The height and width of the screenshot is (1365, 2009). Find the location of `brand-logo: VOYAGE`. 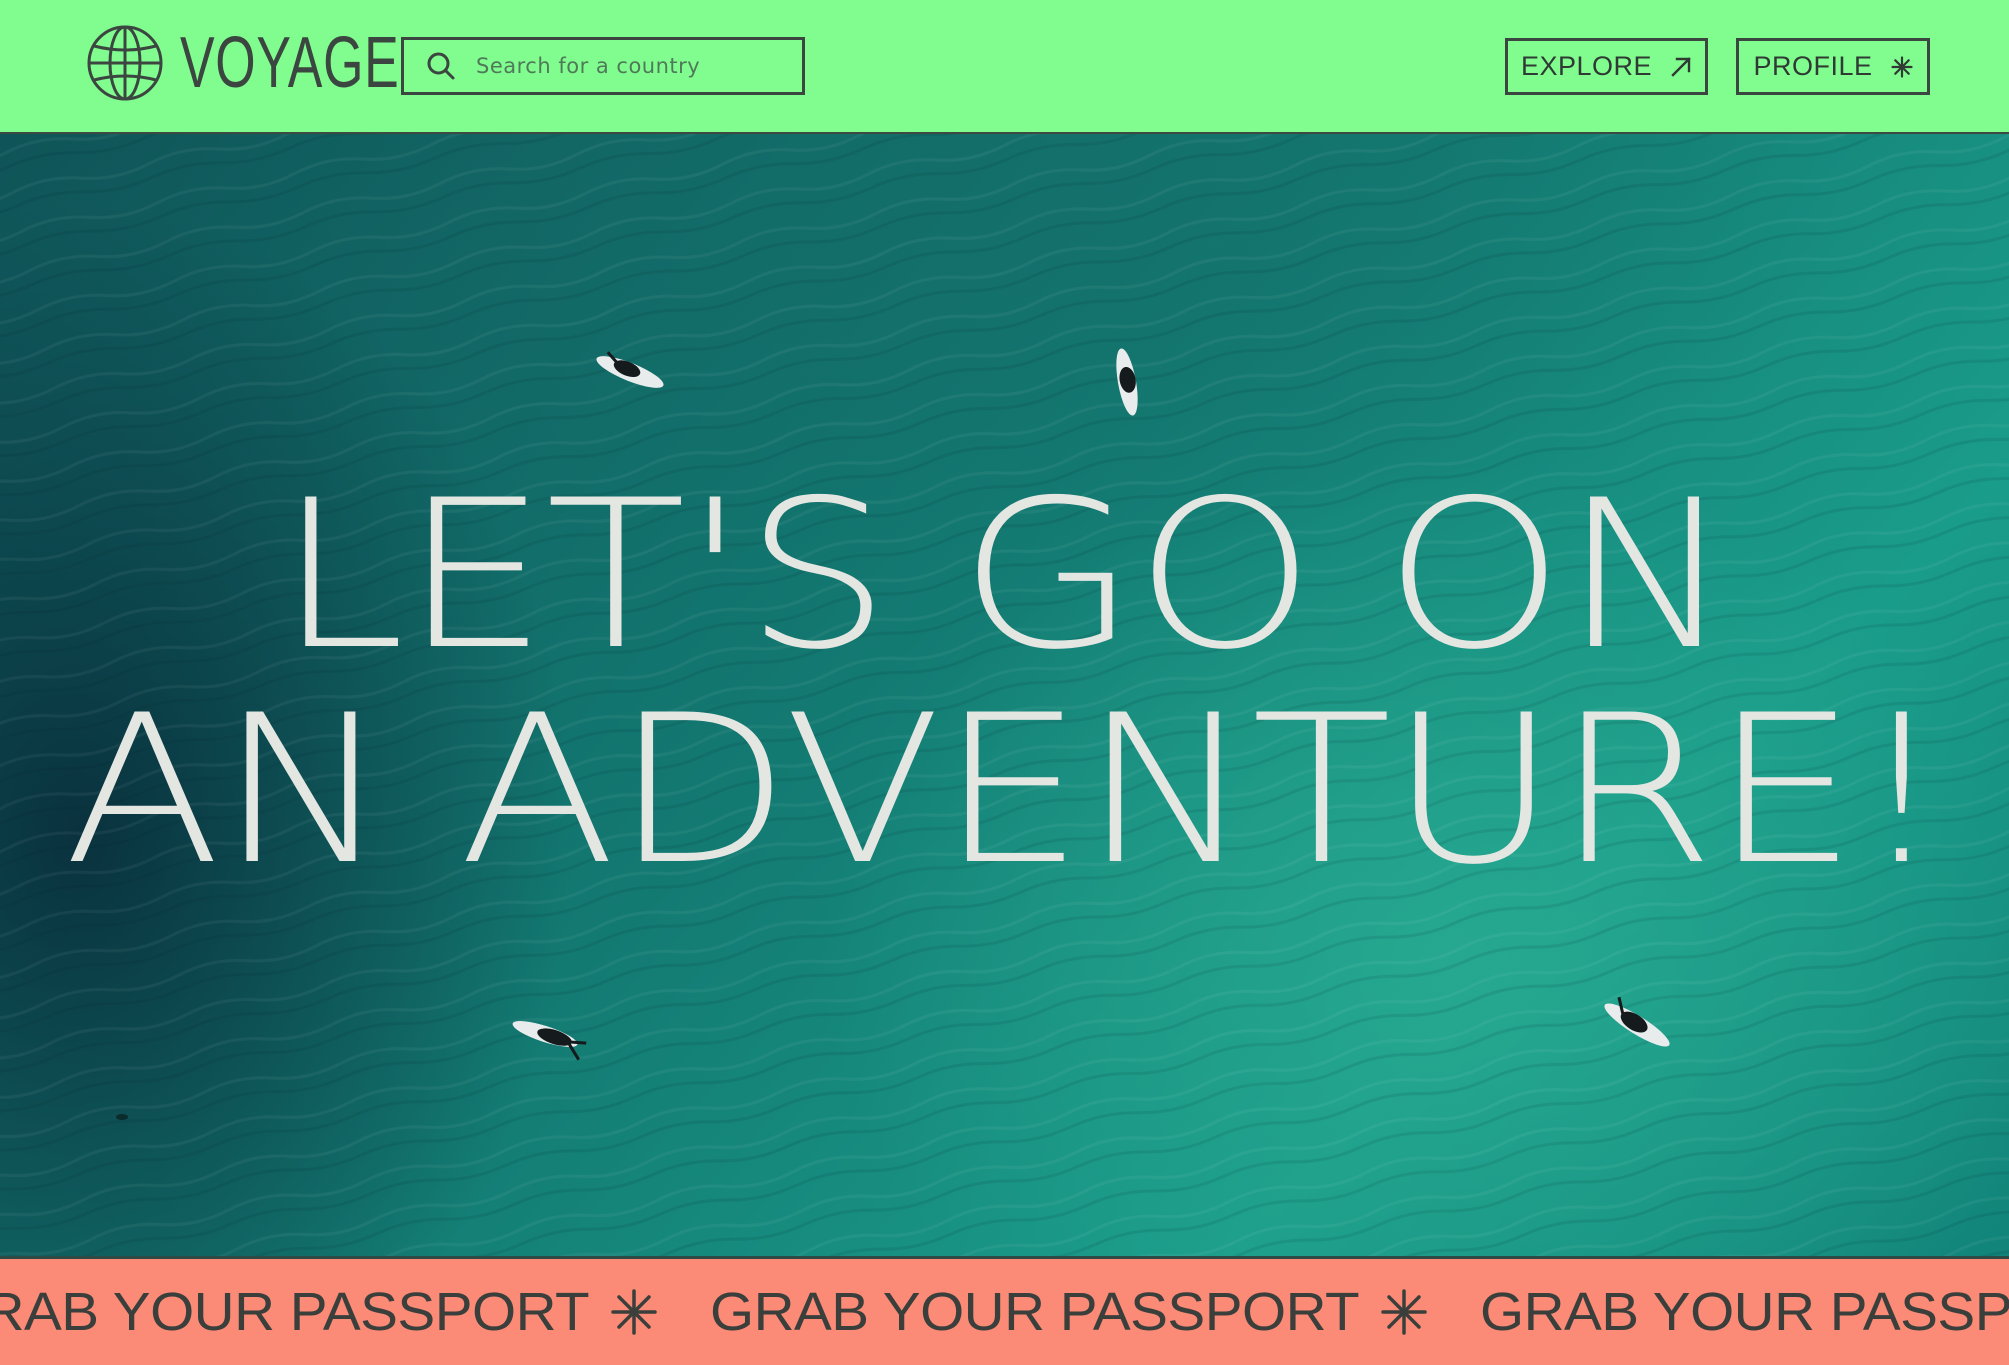

brand-logo: VOYAGE is located at coordinates (243, 63).